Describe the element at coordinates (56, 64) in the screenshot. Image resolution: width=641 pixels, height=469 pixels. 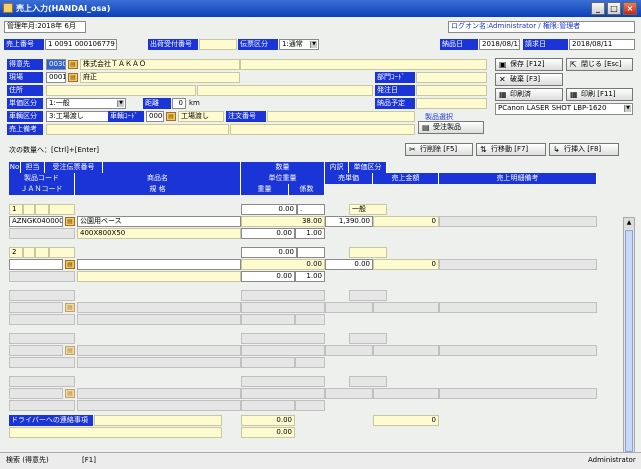
I see `customer-code-field: 0030` at that location.